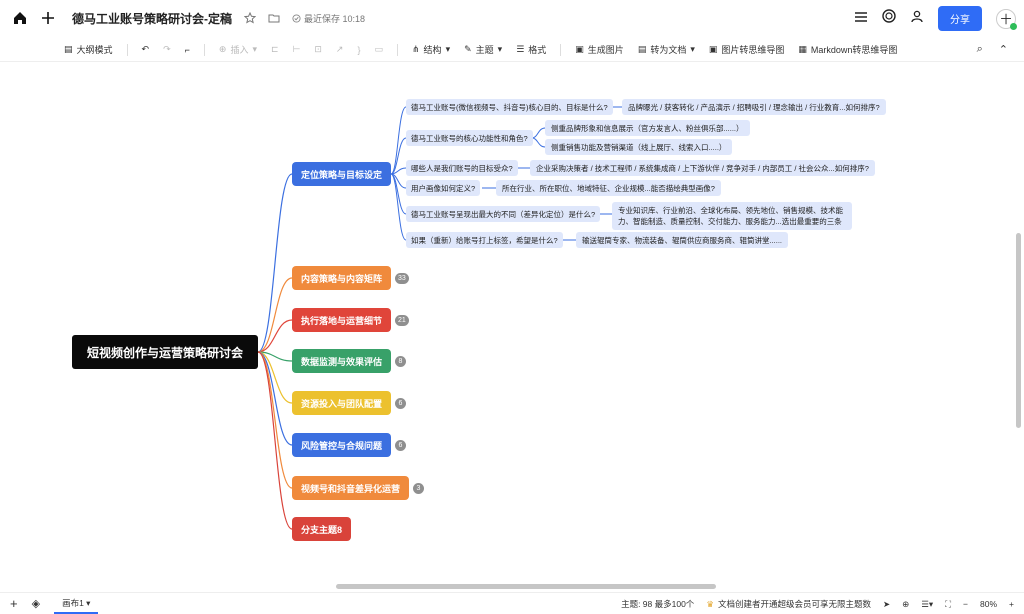  I want to click on branch-topic: 资源投入与团队配置, so click(342, 403).